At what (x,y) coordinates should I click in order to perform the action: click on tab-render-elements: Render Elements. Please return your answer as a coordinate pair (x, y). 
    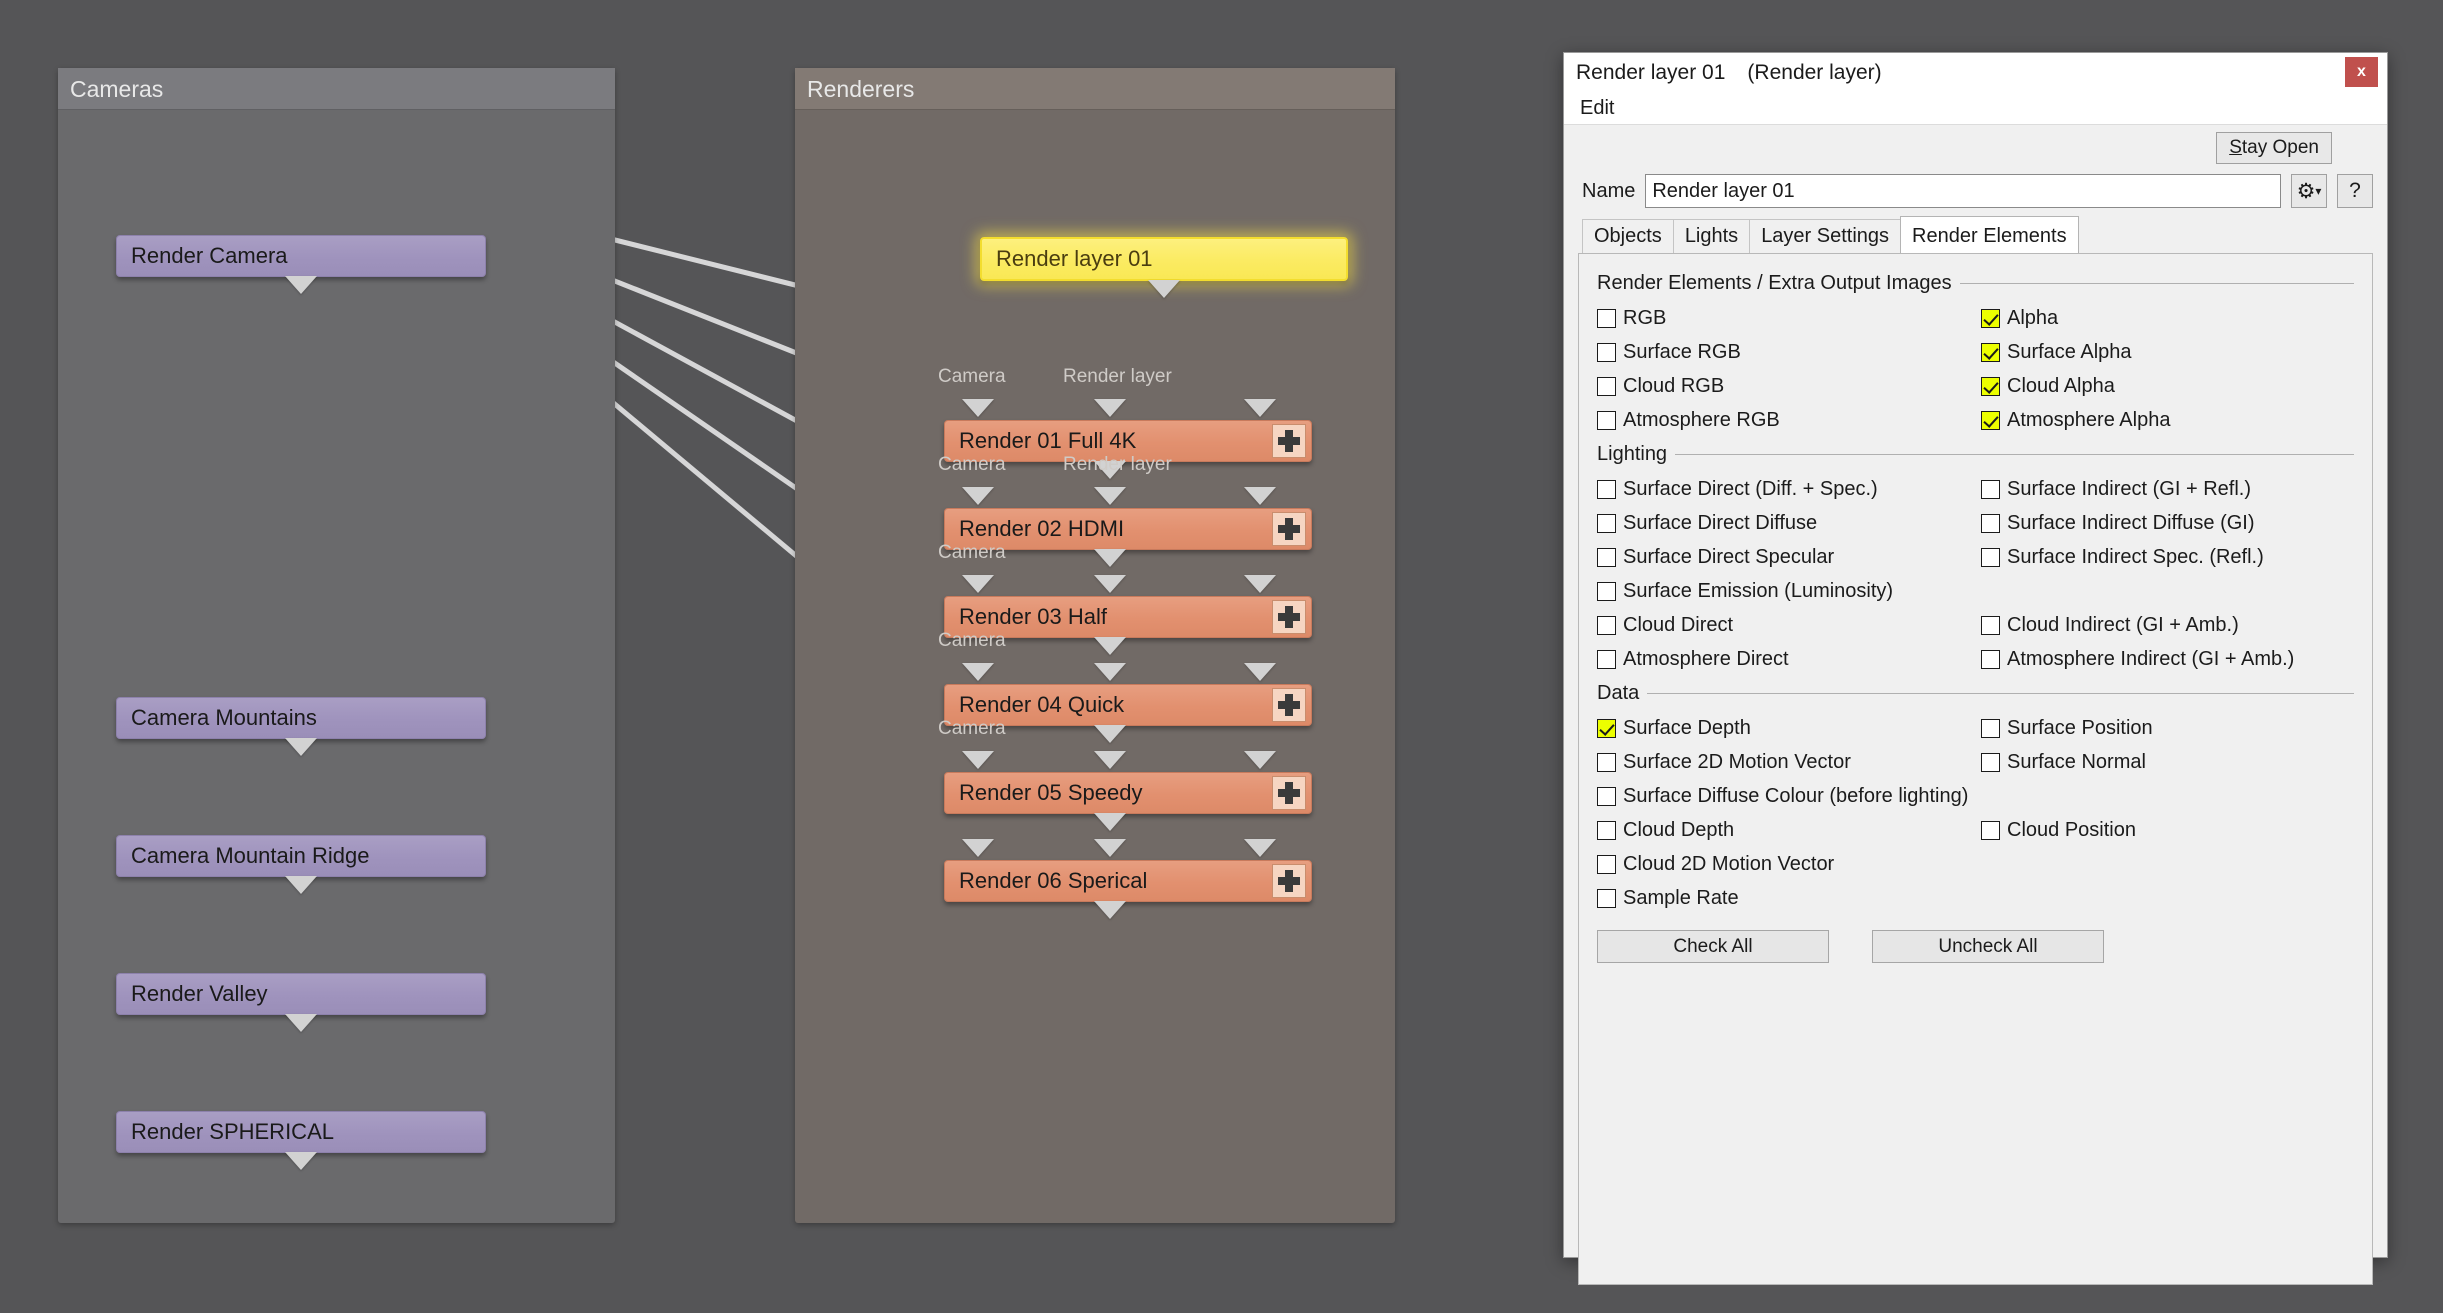
    Looking at the image, I should click on (1989, 234).